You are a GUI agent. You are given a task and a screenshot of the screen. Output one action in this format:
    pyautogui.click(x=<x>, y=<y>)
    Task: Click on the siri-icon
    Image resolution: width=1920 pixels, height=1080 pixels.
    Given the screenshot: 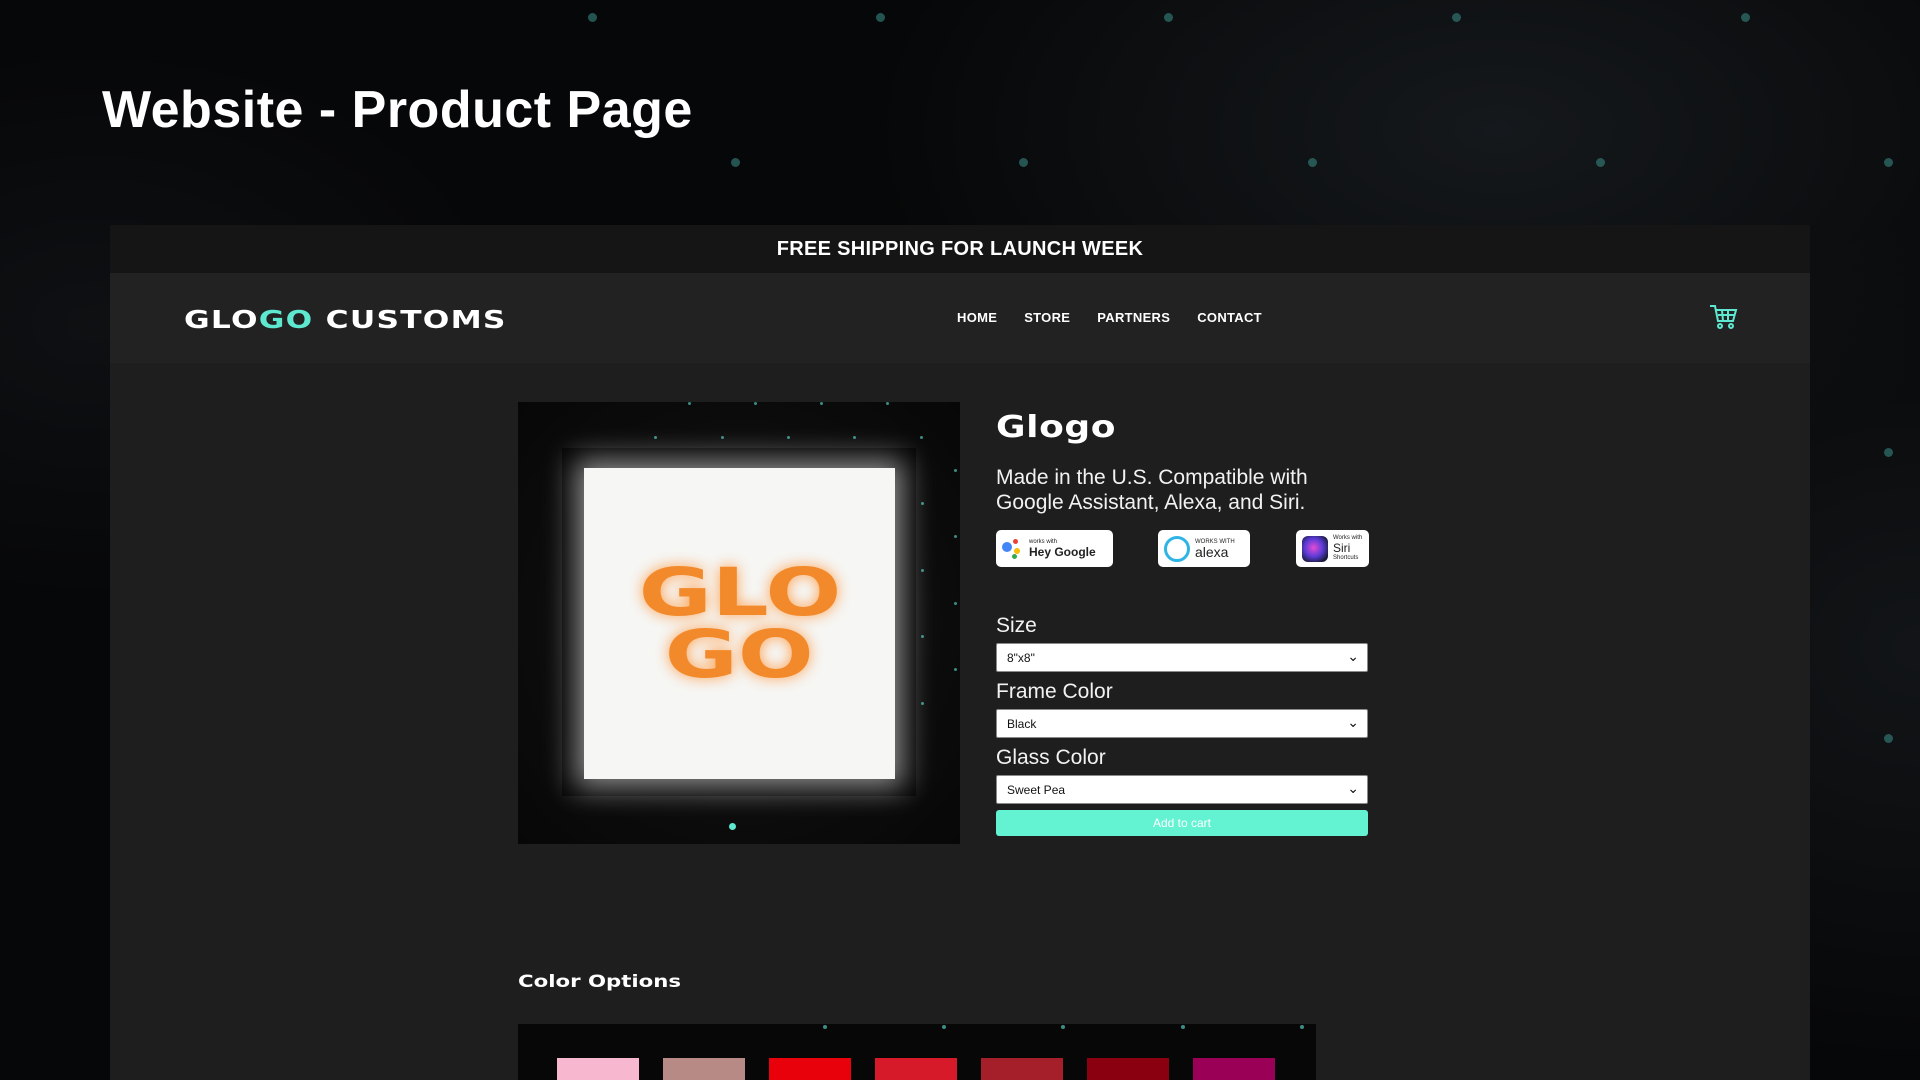 What is the action you would take?
    pyautogui.click(x=1315, y=548)
    